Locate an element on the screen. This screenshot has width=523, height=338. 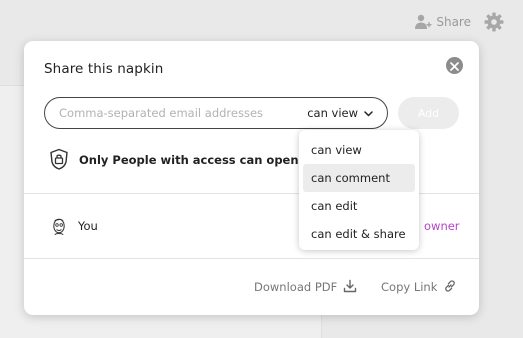
close-button is located at coordinates (454, 65).